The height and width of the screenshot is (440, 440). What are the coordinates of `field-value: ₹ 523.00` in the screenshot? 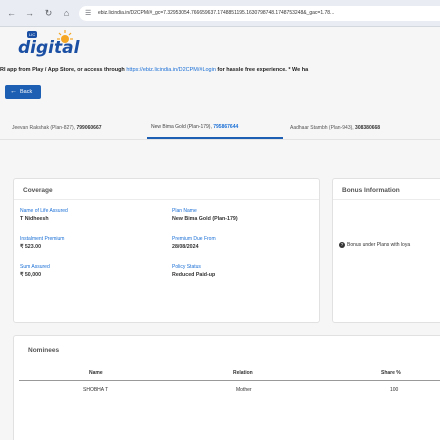 It's located at (31, 247).